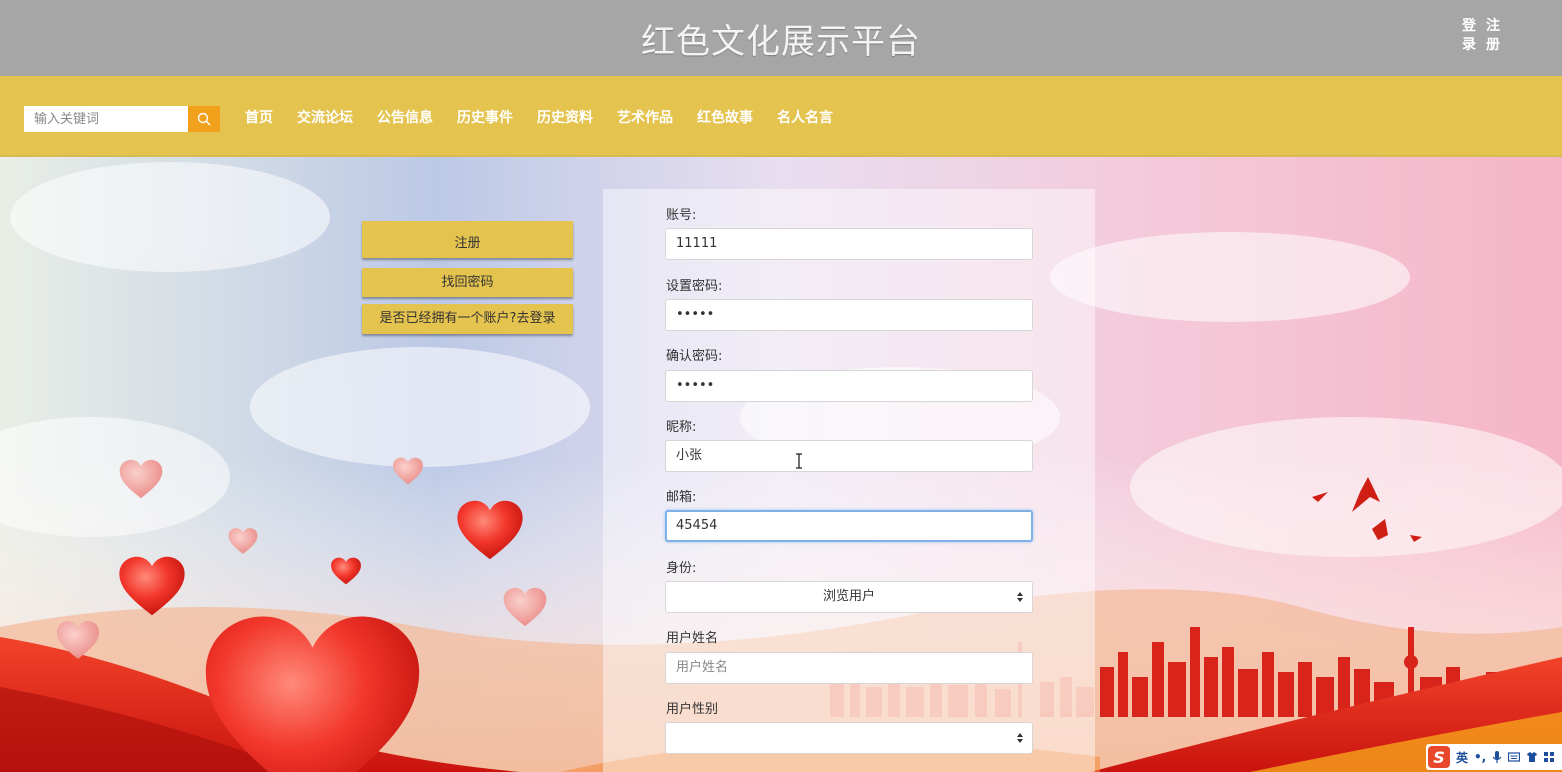 This screenshot has width=1562, height=772. What do you see at coordinates (1549, 757) in the screenshot?
I see `grid-icon` at bounding box center [1549, 757].